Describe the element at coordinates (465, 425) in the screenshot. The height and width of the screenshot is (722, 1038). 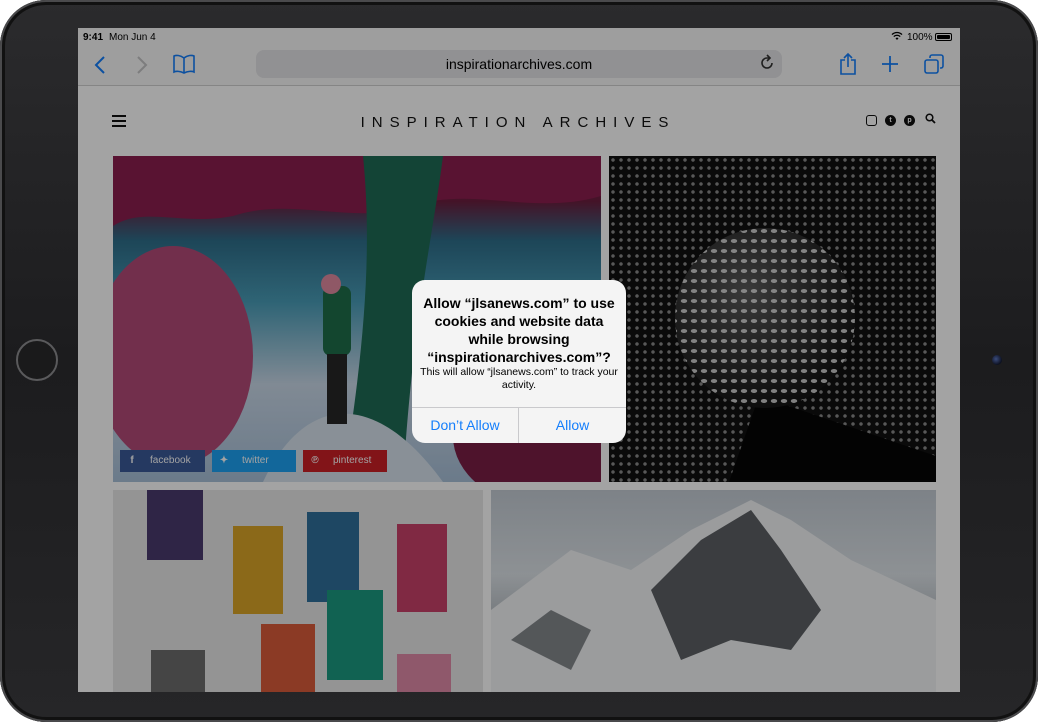
I see `dont-allow-button: Don’t Allow` at that location.